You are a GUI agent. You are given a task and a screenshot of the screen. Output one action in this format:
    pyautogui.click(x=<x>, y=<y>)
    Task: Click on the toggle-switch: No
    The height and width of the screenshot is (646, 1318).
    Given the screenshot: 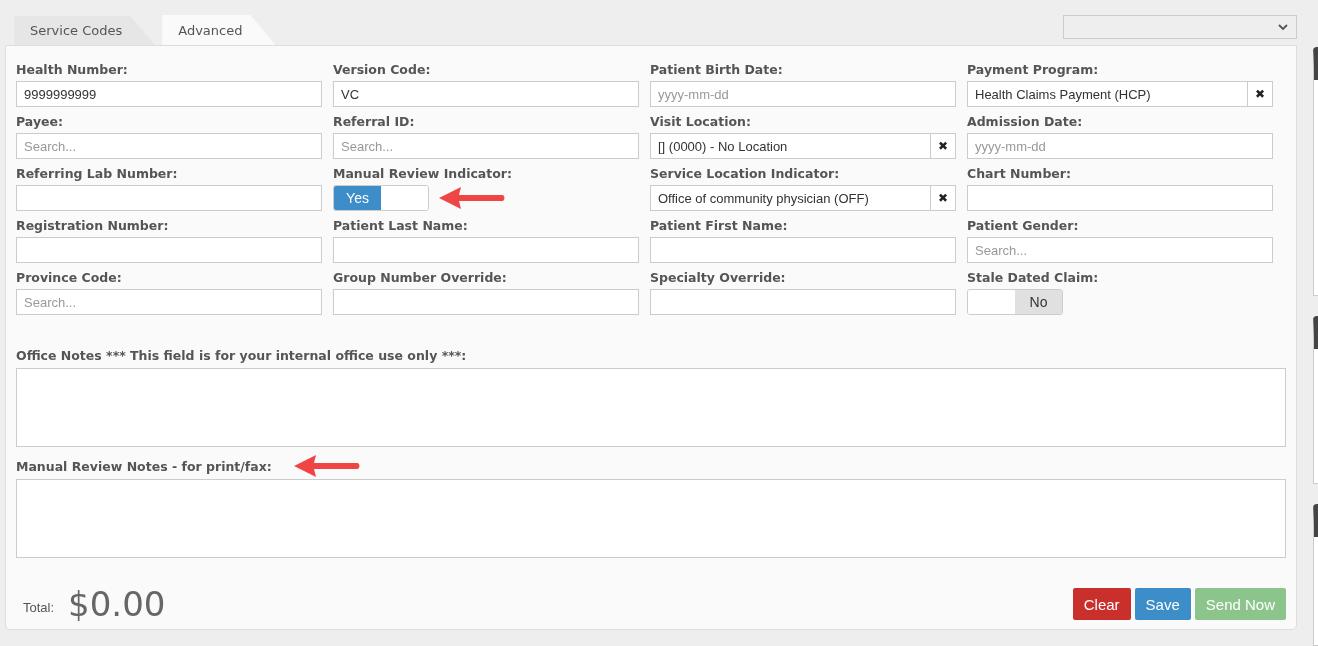 What is the action you would take?
    pyautogui.click(x=1015, y=302)
    